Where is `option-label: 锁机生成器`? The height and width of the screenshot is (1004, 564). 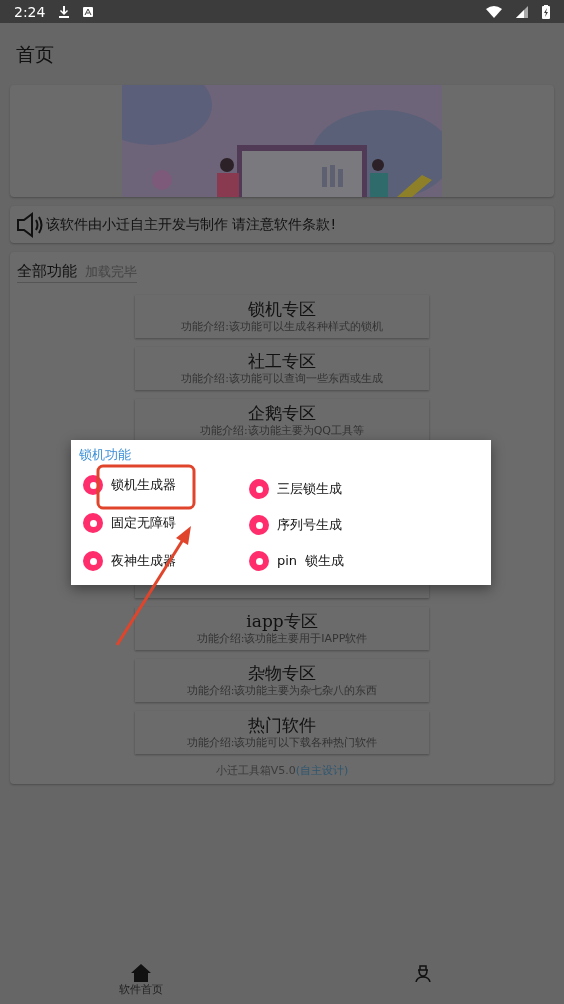 option-label: 锁机生成器 is located at coordinates (143, 485).